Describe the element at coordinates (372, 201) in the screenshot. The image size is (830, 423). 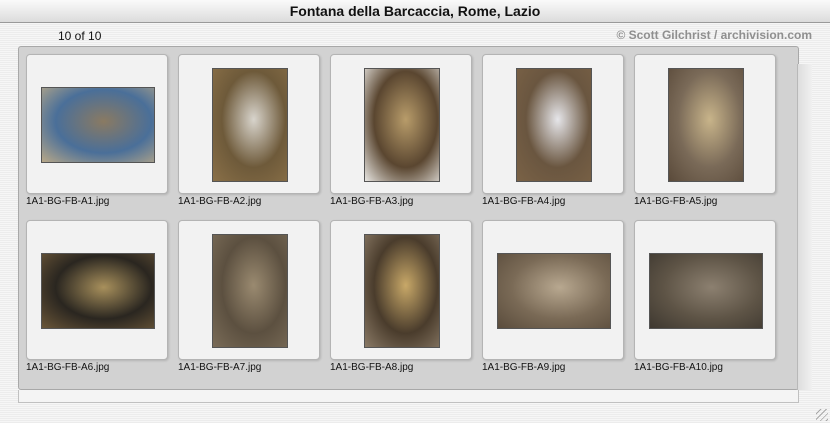
I see `thumbnail-filename: 1A1-BG-FB-A3.jpg` at that location.